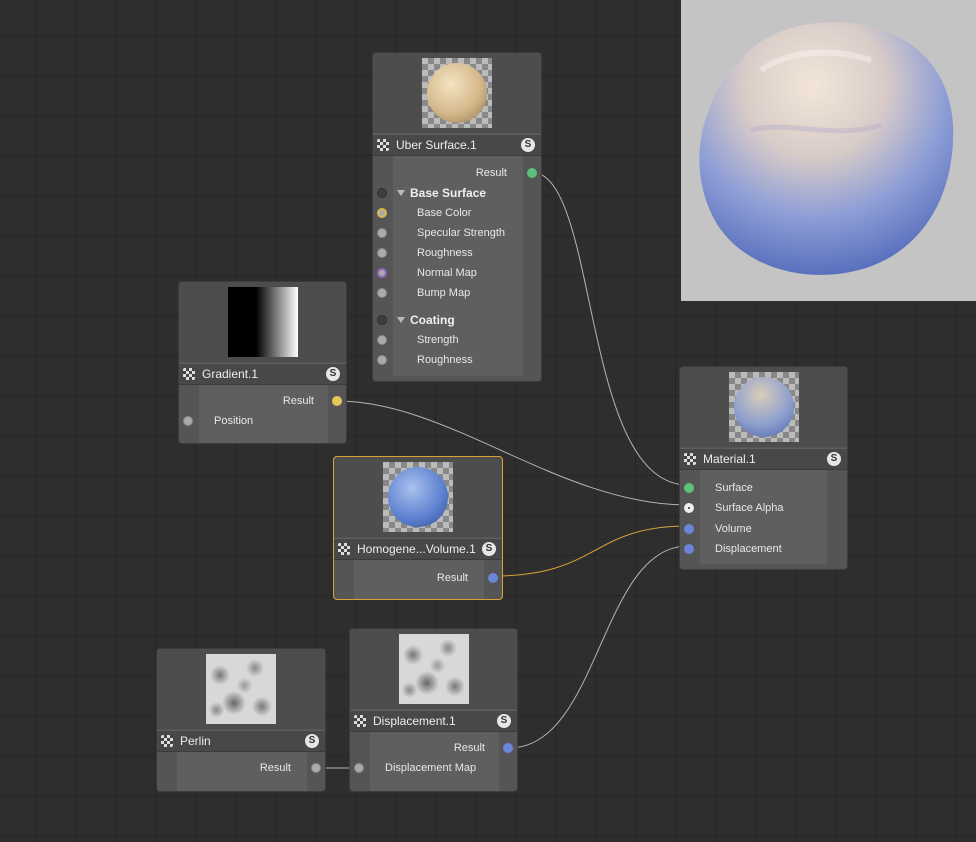  Describe the element at coordinates (689, 549) in the screenshot. I see `displacement-port` at that location.